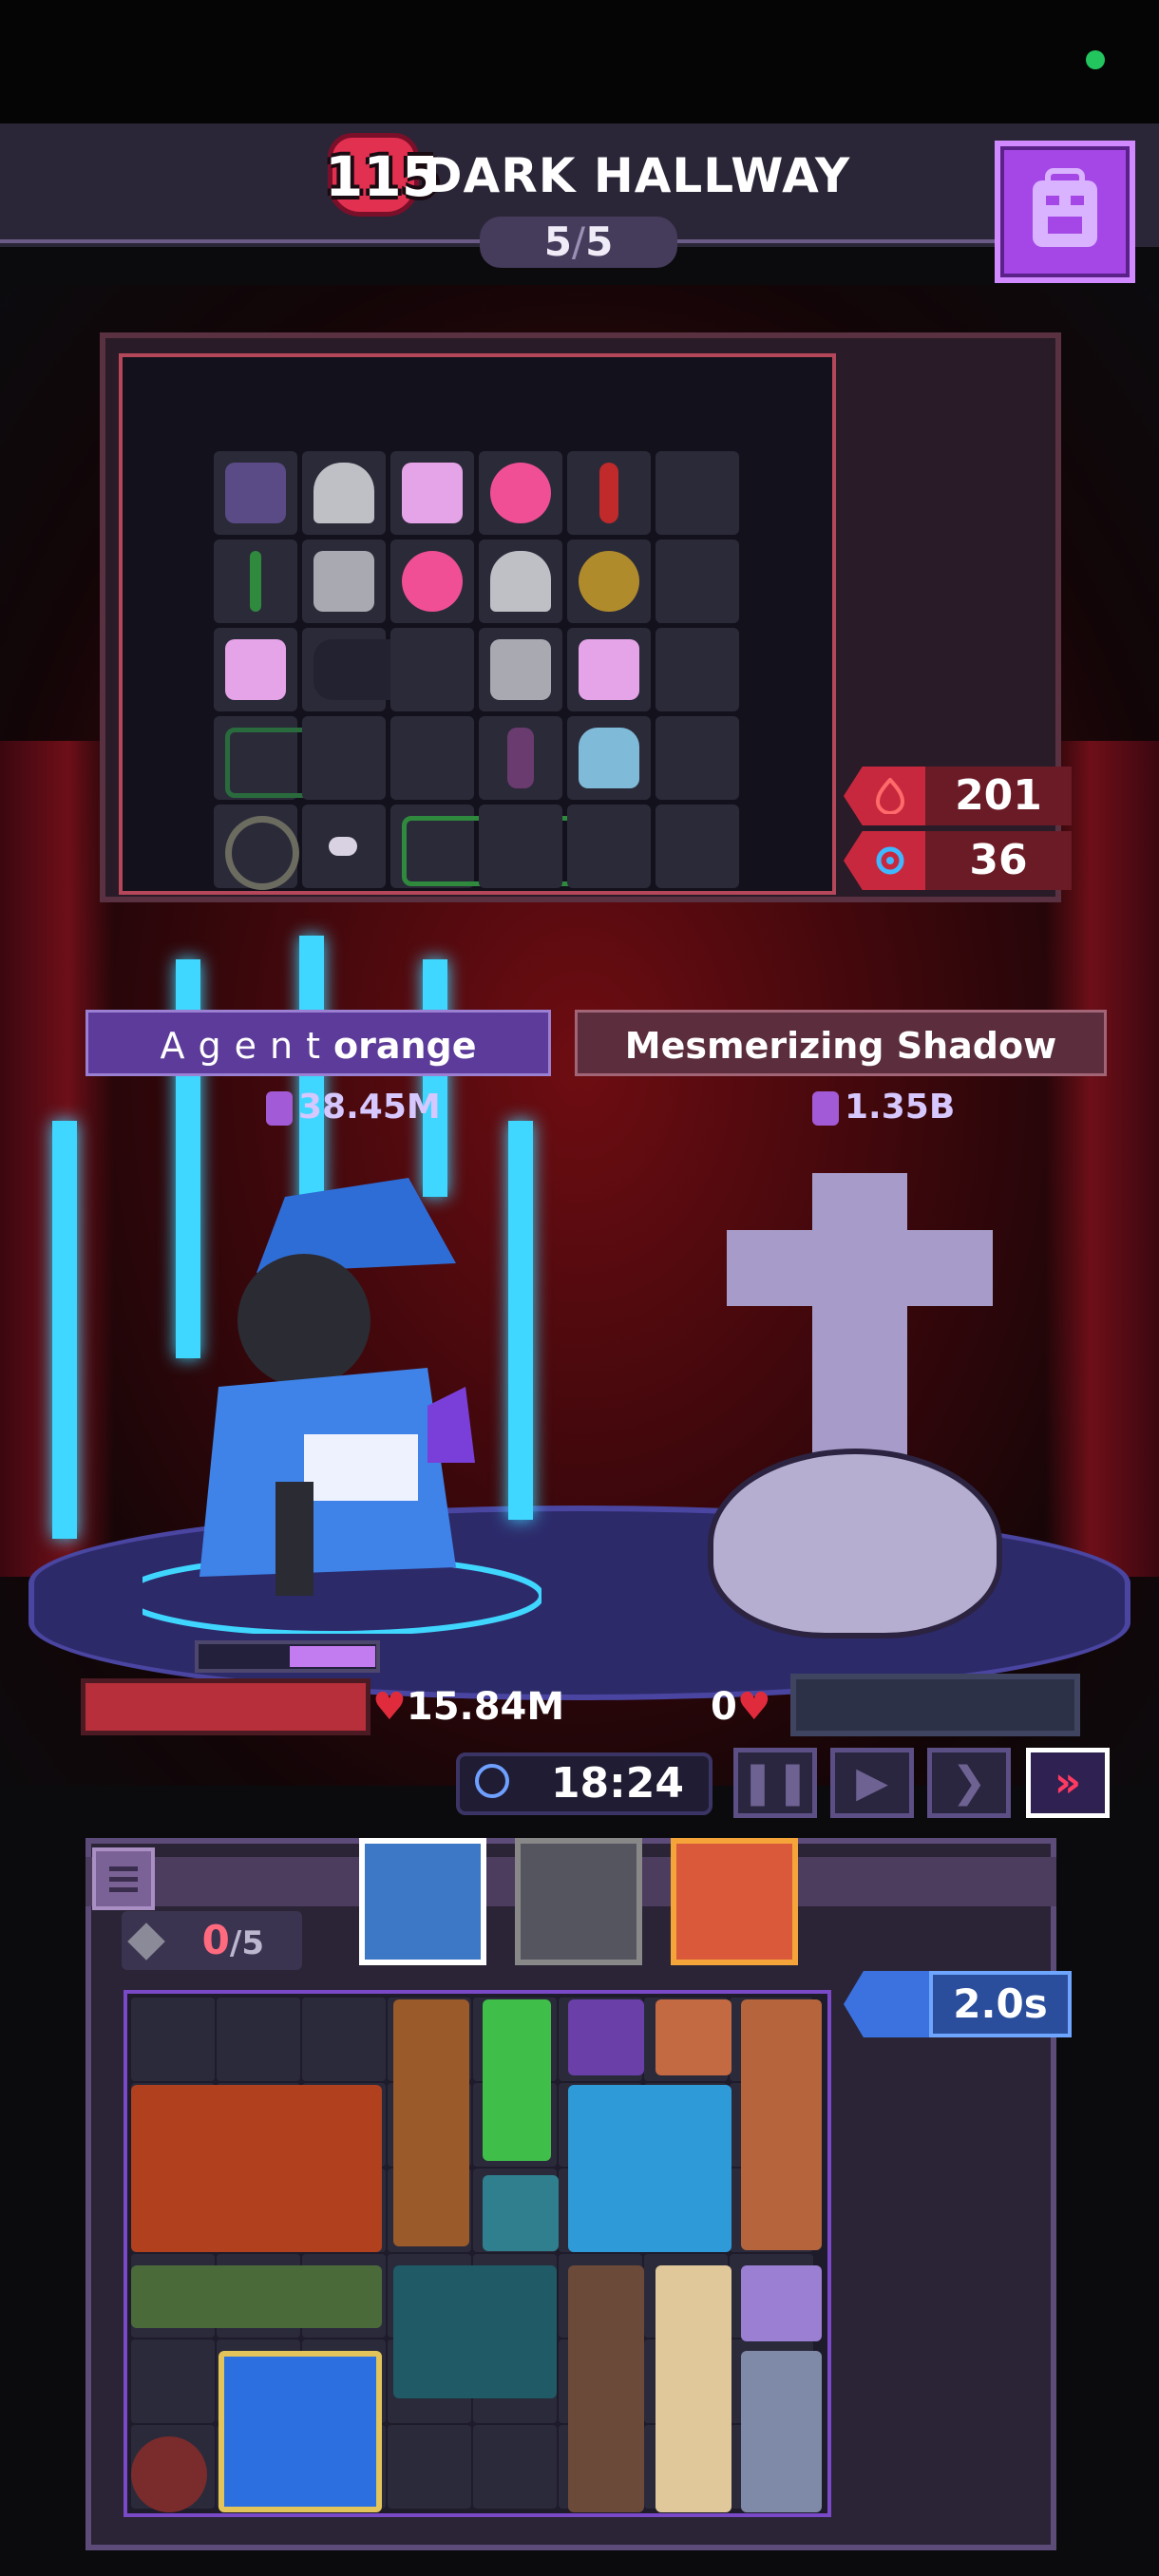  I want to click on ice-shards-item-icon, so click(650, 2168).